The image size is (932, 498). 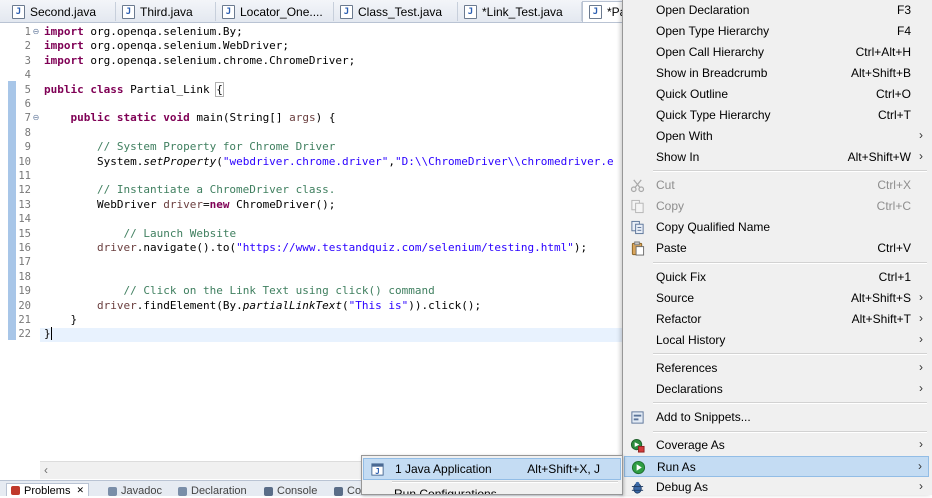 What do you see at coordinates (520, 11) in the screenshot?
I see `tab-link-test-java: J *Link_Test.java` at bounding box center [520, 11].